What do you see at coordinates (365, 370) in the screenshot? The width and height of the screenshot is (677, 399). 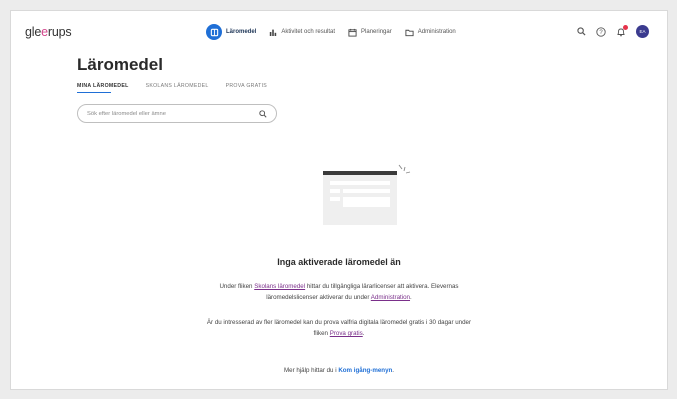 I see `kom-igang-link: Kom igång-menyn` at bounding box center [365, 370].